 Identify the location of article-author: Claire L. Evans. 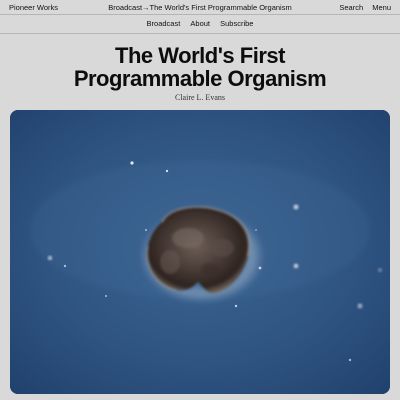
(200, 97).